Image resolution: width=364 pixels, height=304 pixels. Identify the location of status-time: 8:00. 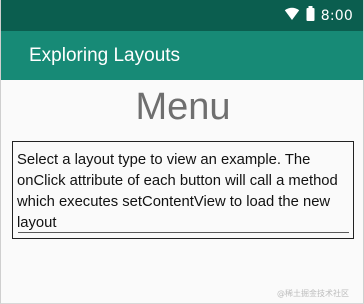
(336, 15).